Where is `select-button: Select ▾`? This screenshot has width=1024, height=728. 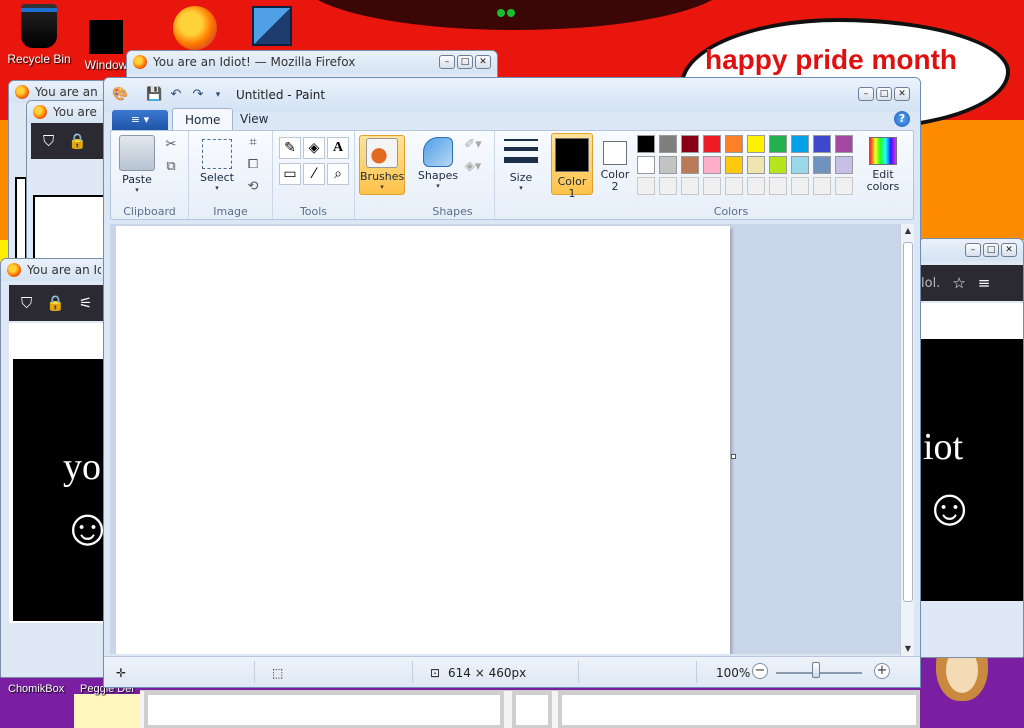
select-button: Select ▾ is located at coordinates (217, 163).